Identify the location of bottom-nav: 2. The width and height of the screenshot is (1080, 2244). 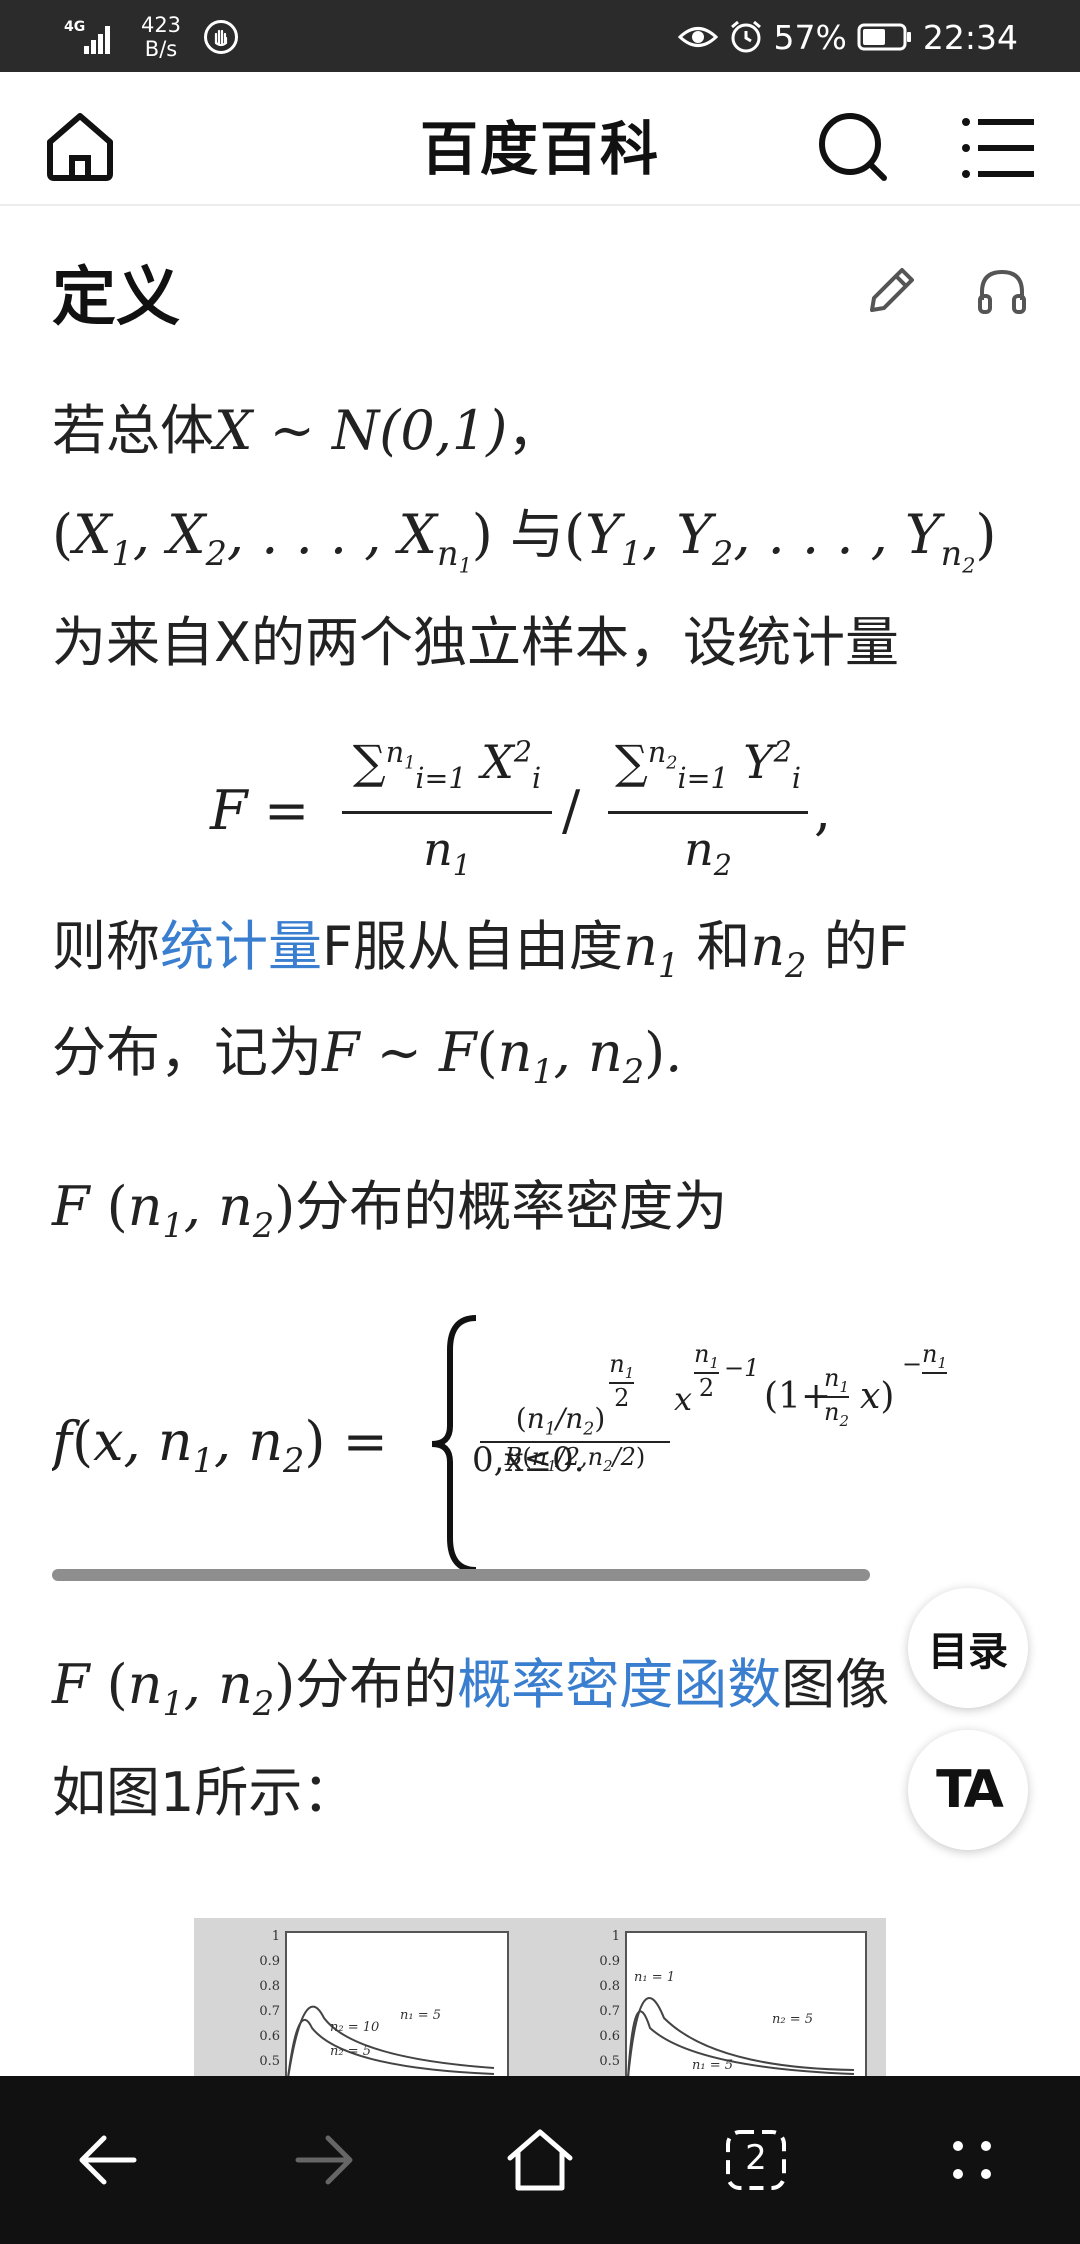
(540, 2160).